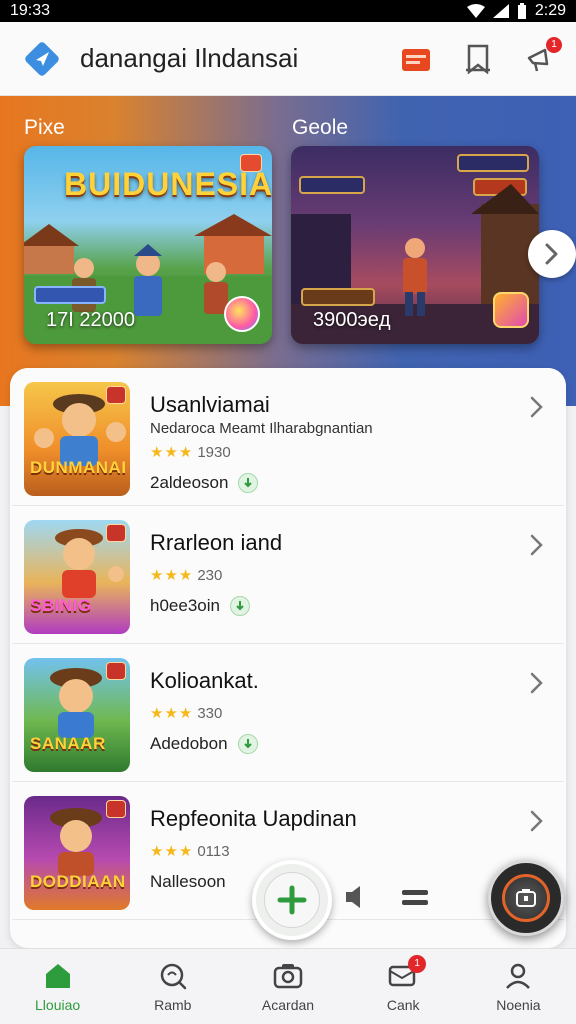  I want to click on game-size: Adedobon, so click(332, 744).